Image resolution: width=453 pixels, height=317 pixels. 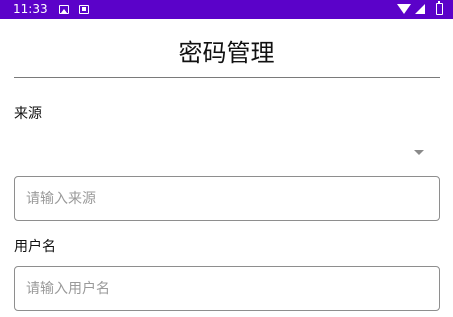 What do you see at coordinates (28, 114) in the screenshot?
I see `source-label: 来源` at bounding box center [28, 114].